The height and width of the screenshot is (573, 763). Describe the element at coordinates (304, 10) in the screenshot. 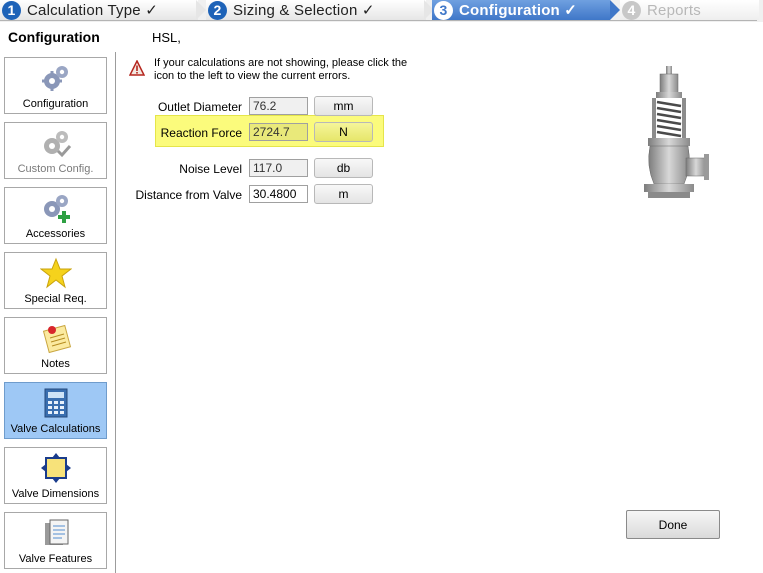

I see `step-label: Sizing & Selection ✓` at that location.